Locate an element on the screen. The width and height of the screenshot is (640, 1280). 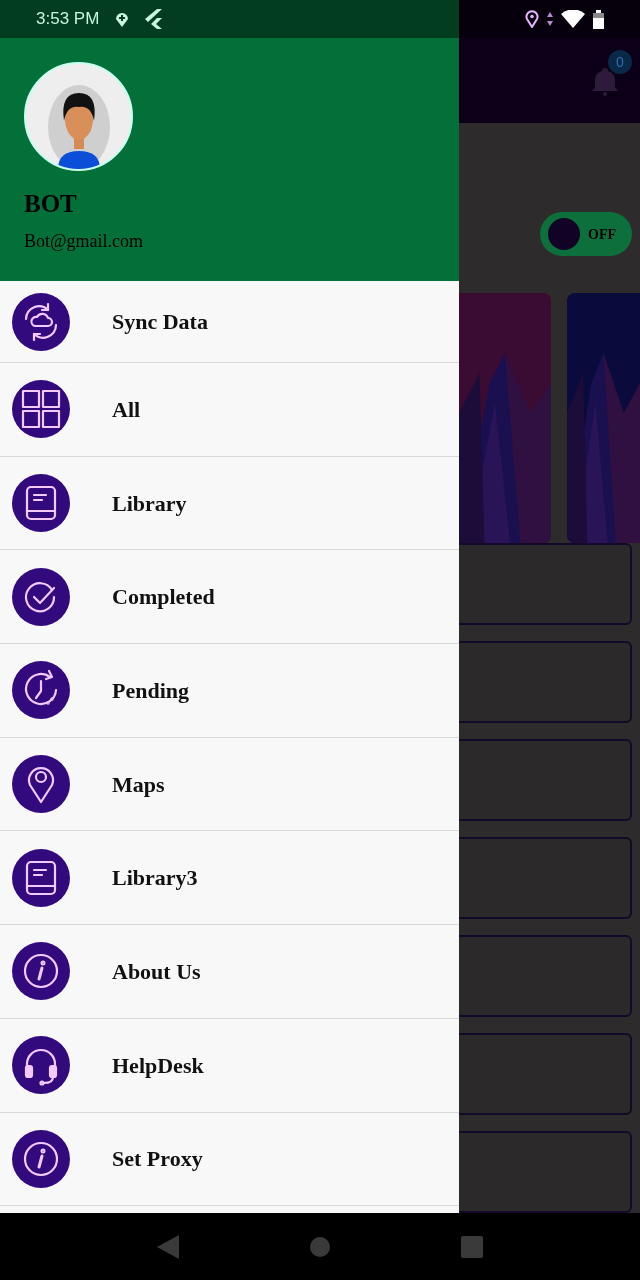
app-logo-icon is located at coordinates (154, 19).